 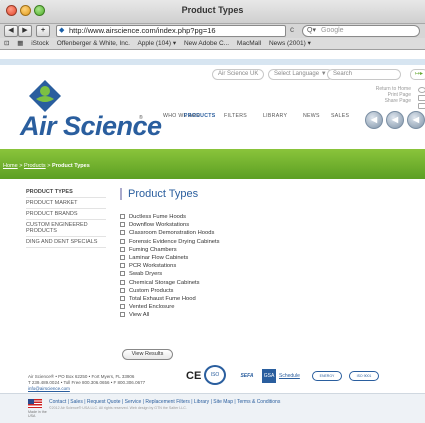 I want to click on site-search-input: Search, so click(x=364, y=74).